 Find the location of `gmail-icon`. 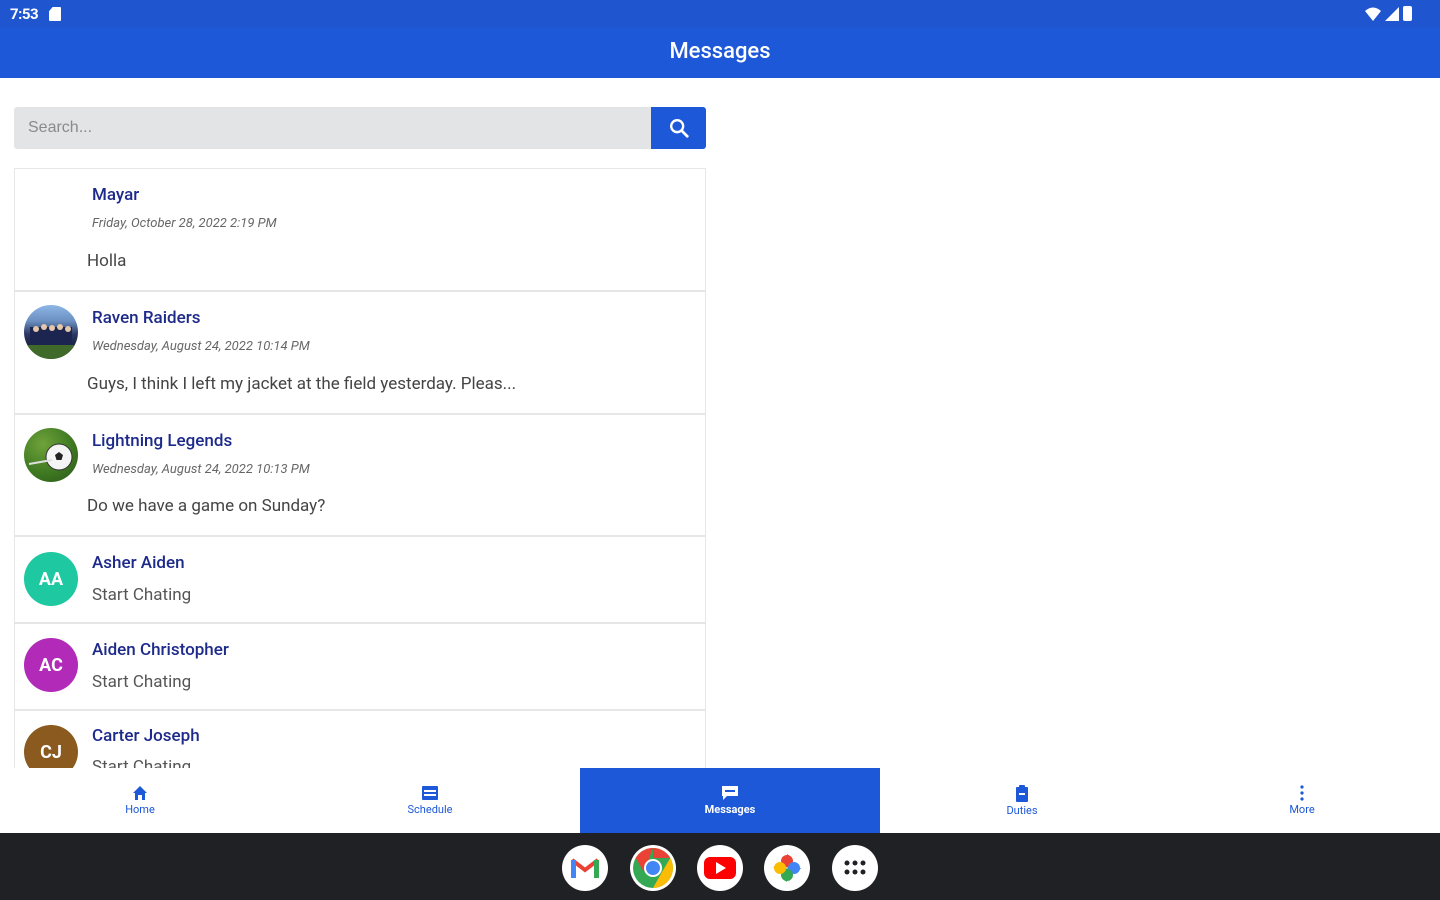

gmail-icon is located at coordinates (585, 868).